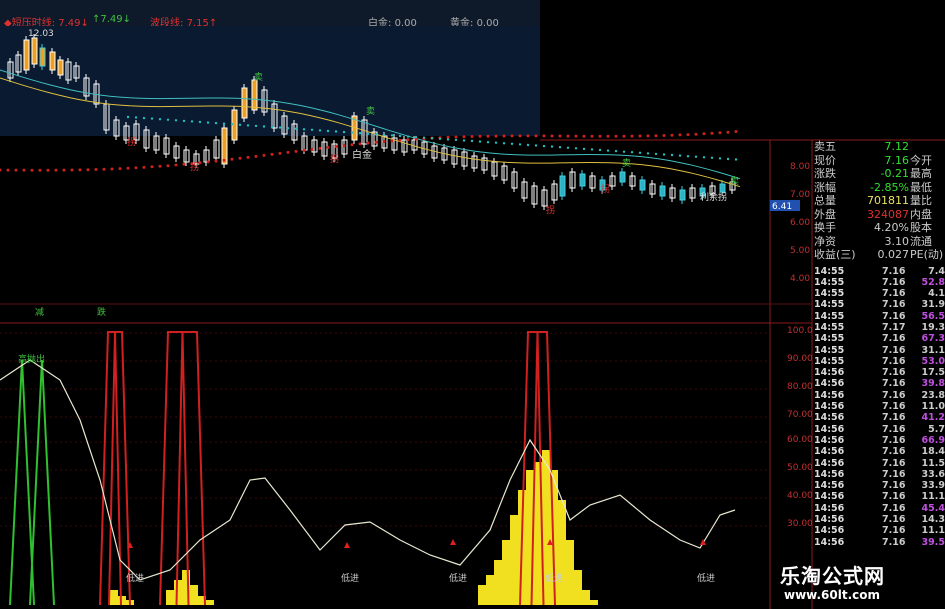 This screenshot has height=609, width=945. Describe the element at coordinates (933, 463) in the screenshot. I see `tick-volume: 11.5` at that location.